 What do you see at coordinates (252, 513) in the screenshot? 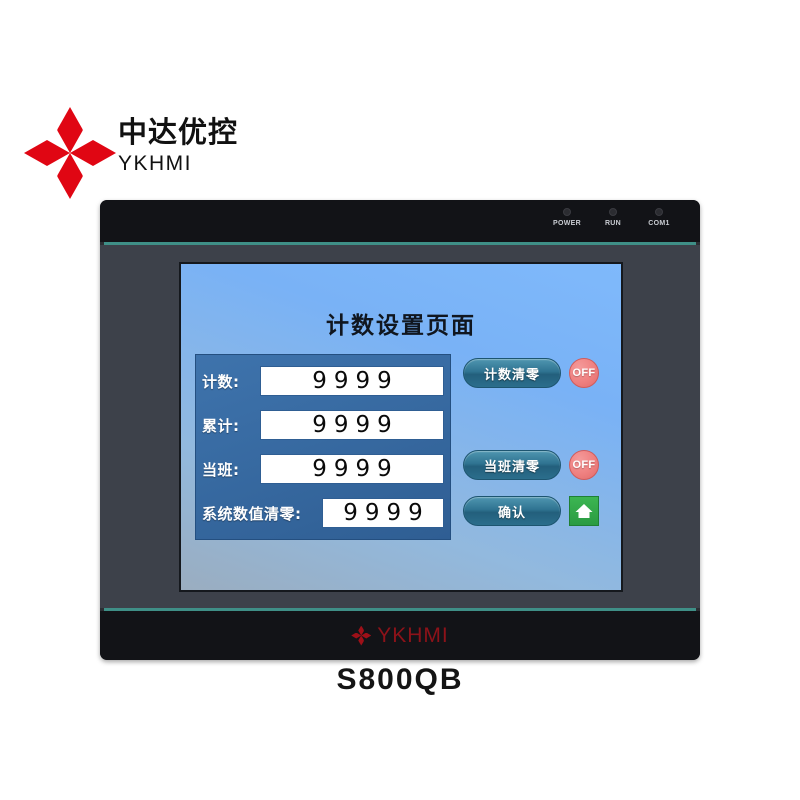
I see `label-system-reset: 系统数值清零:` at bounding box center [252, 513].